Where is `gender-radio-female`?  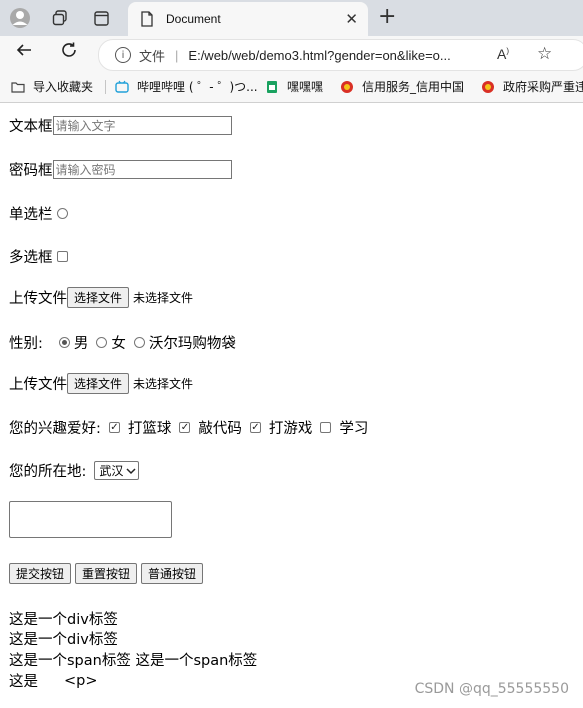
gender-radio-female is located at coordinates (102, 342).